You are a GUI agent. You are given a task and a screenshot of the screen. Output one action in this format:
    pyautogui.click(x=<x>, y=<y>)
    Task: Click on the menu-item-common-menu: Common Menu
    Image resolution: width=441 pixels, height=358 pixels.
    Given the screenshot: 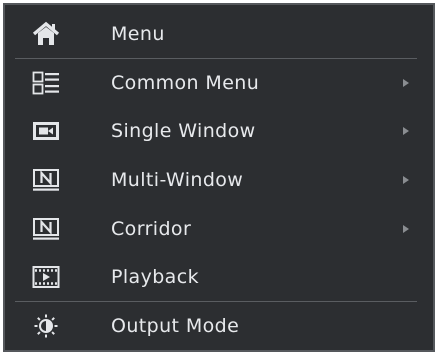 What is the action you would take?
    pyautogui.click(x=221, y=83)
    